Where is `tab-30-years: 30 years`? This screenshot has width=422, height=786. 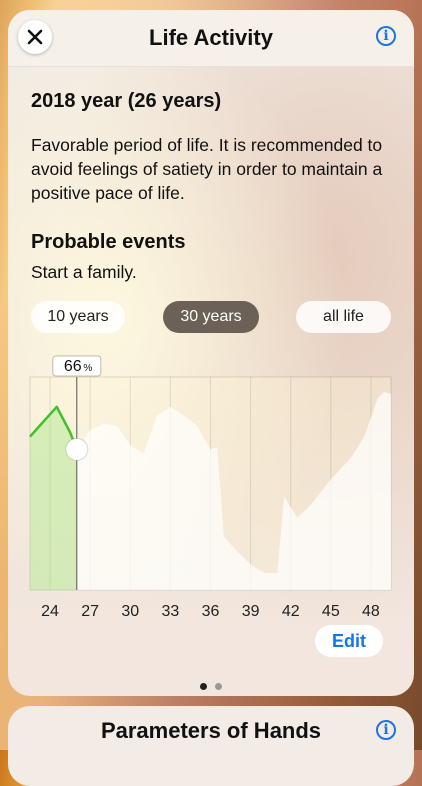 tab-30-years: 30 years is located at coordinates (211, 317).